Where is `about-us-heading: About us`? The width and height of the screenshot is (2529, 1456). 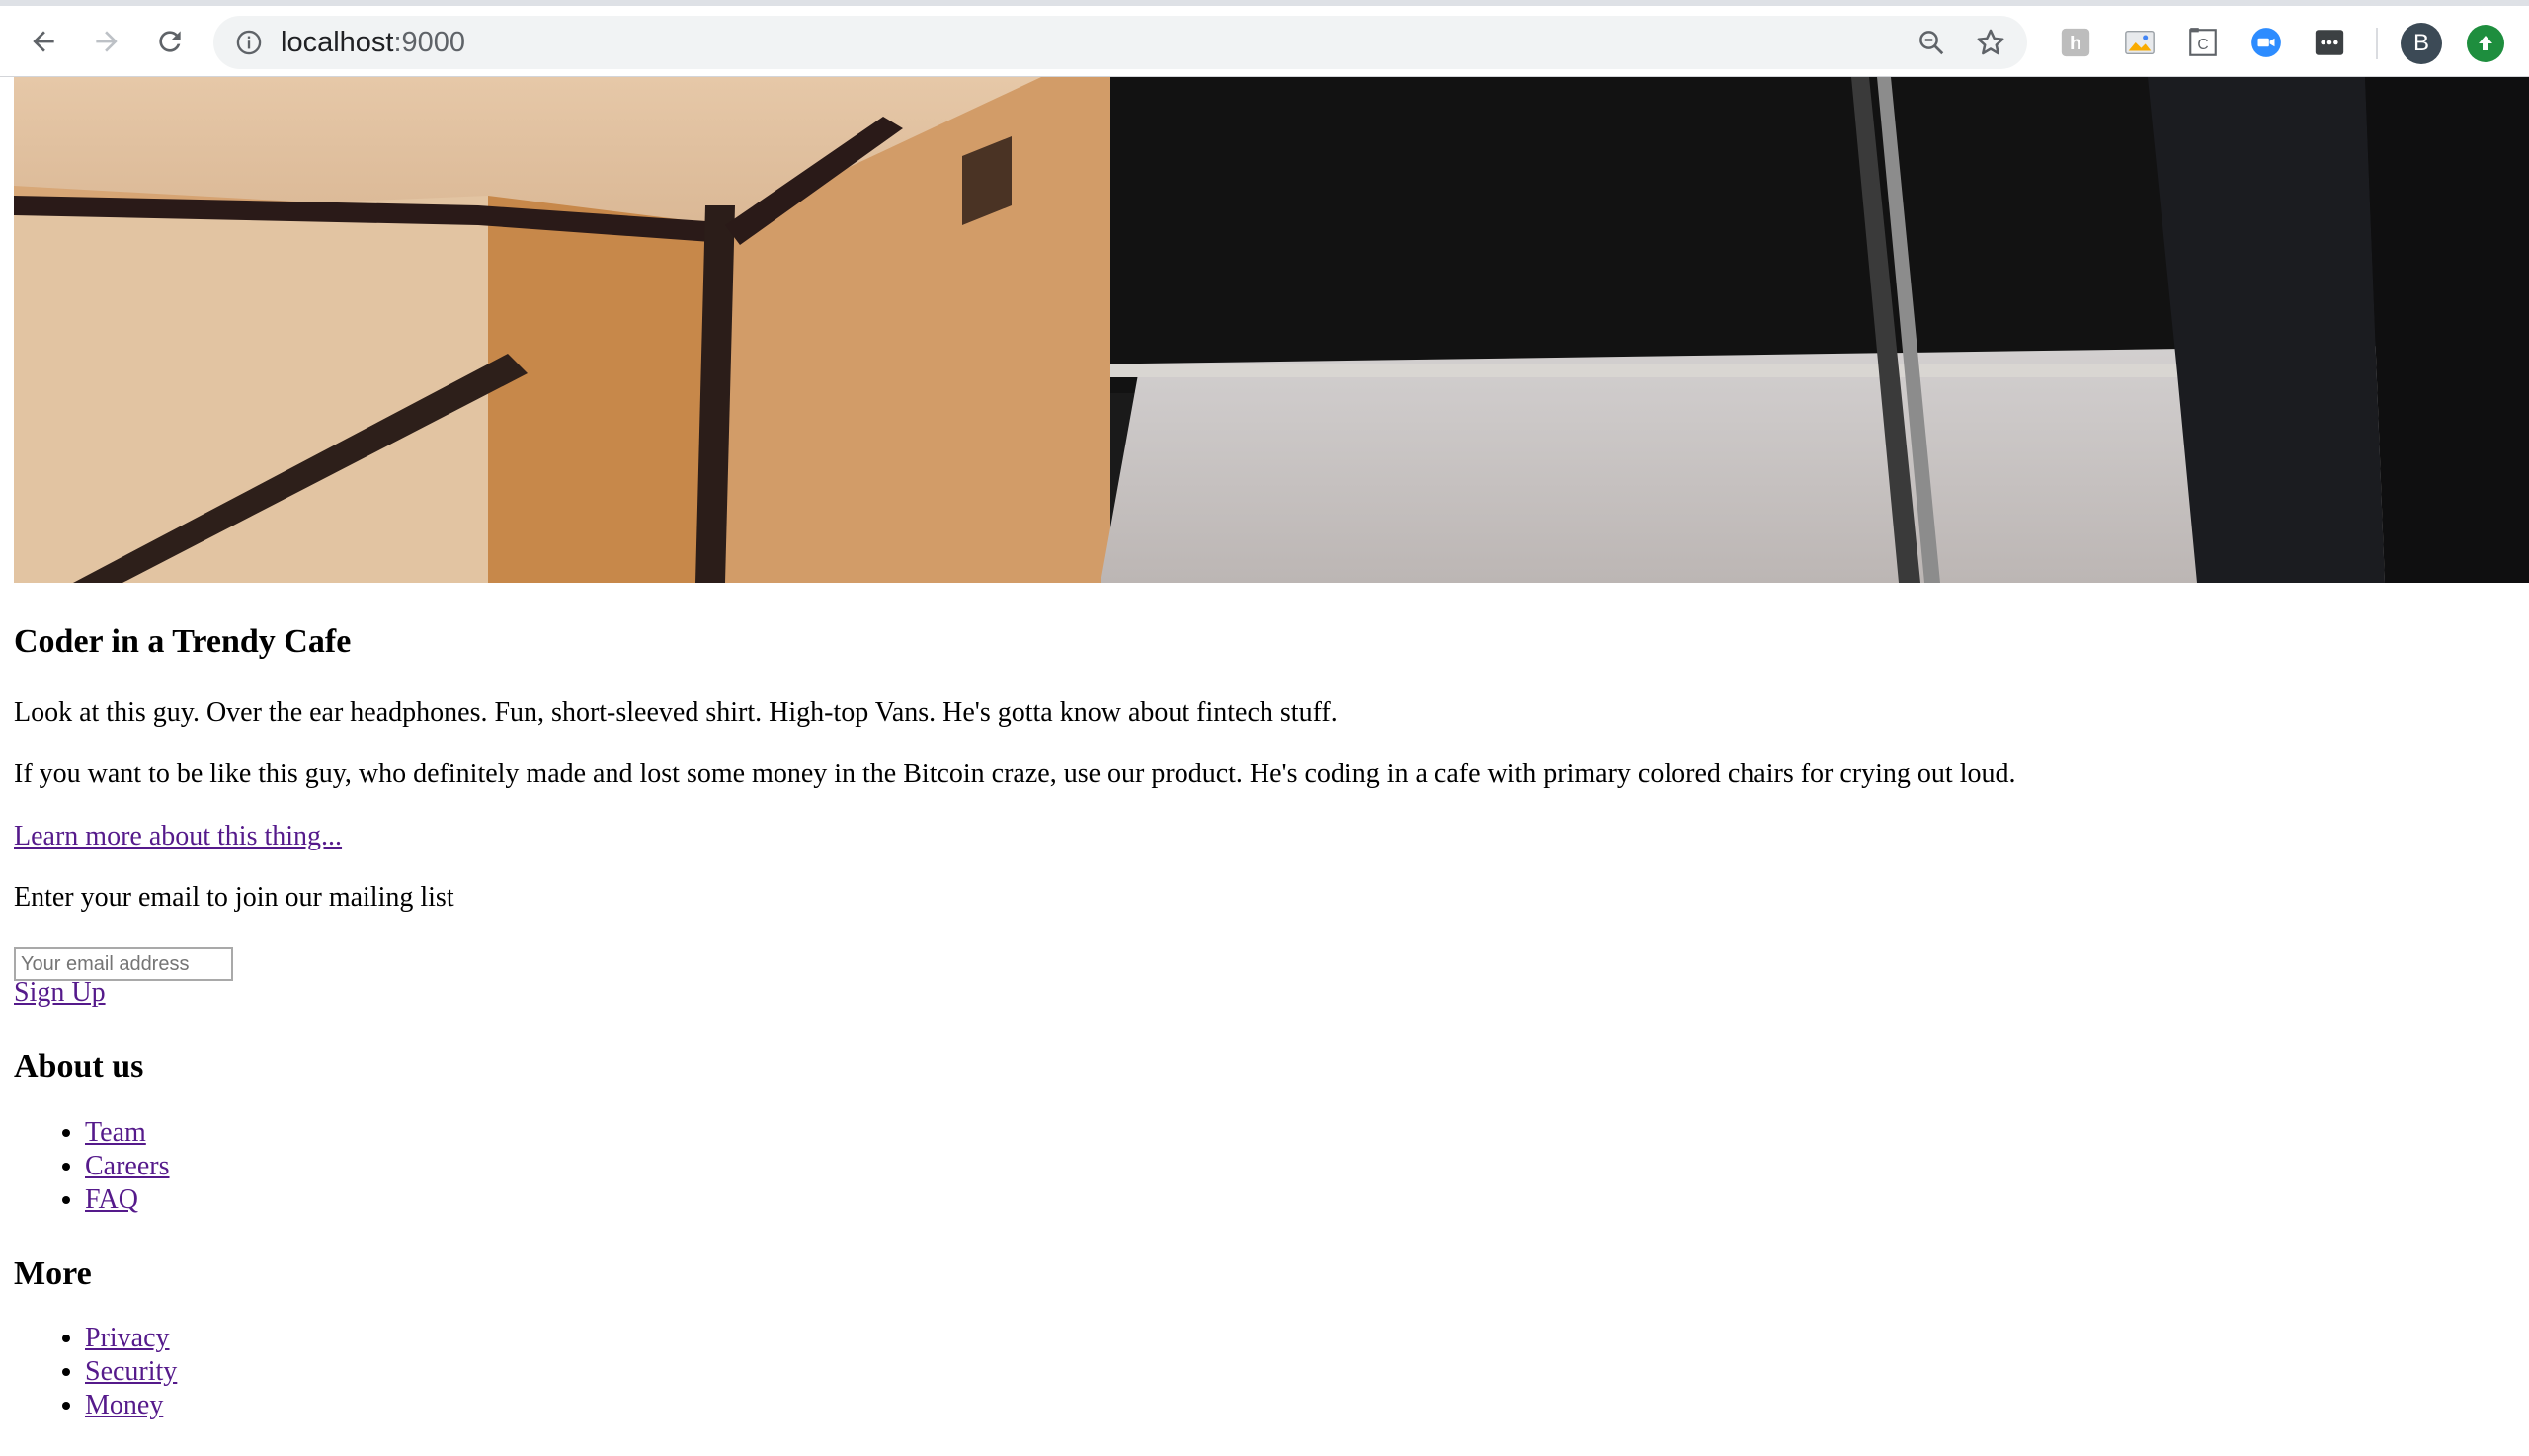 about-us-heading: About us is located at coordinates (79, 1066).